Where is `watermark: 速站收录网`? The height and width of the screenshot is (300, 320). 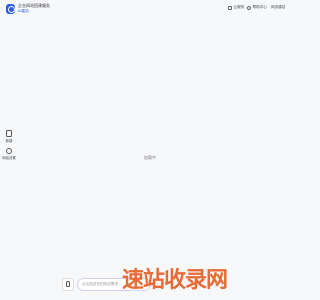 watermark: 速站收录网 is located at coordinates (175, 278).